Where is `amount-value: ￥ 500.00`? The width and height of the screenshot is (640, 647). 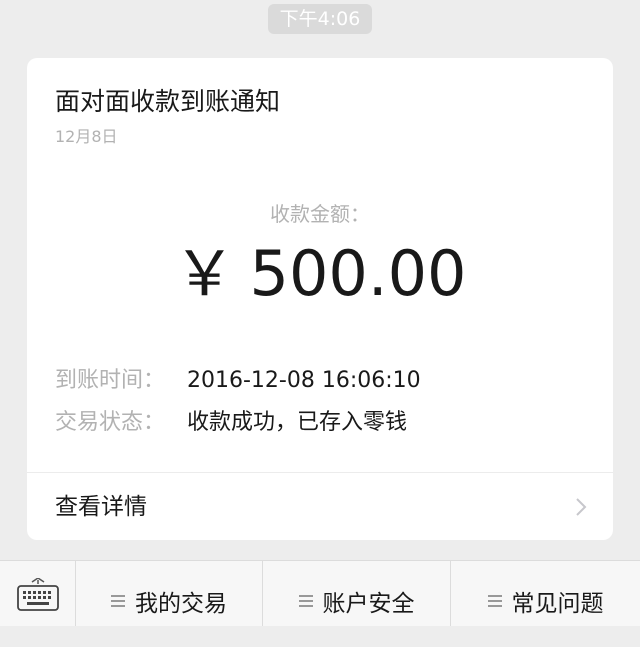
amount-value: ￥ 500.00 is located at coordinates (320, 274).